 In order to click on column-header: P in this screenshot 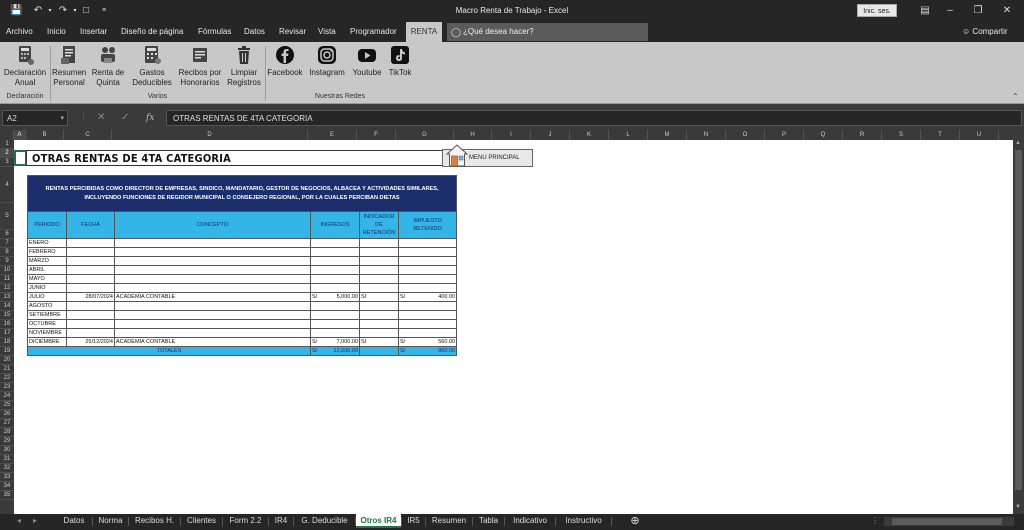, I will do `click(784, 135)`.